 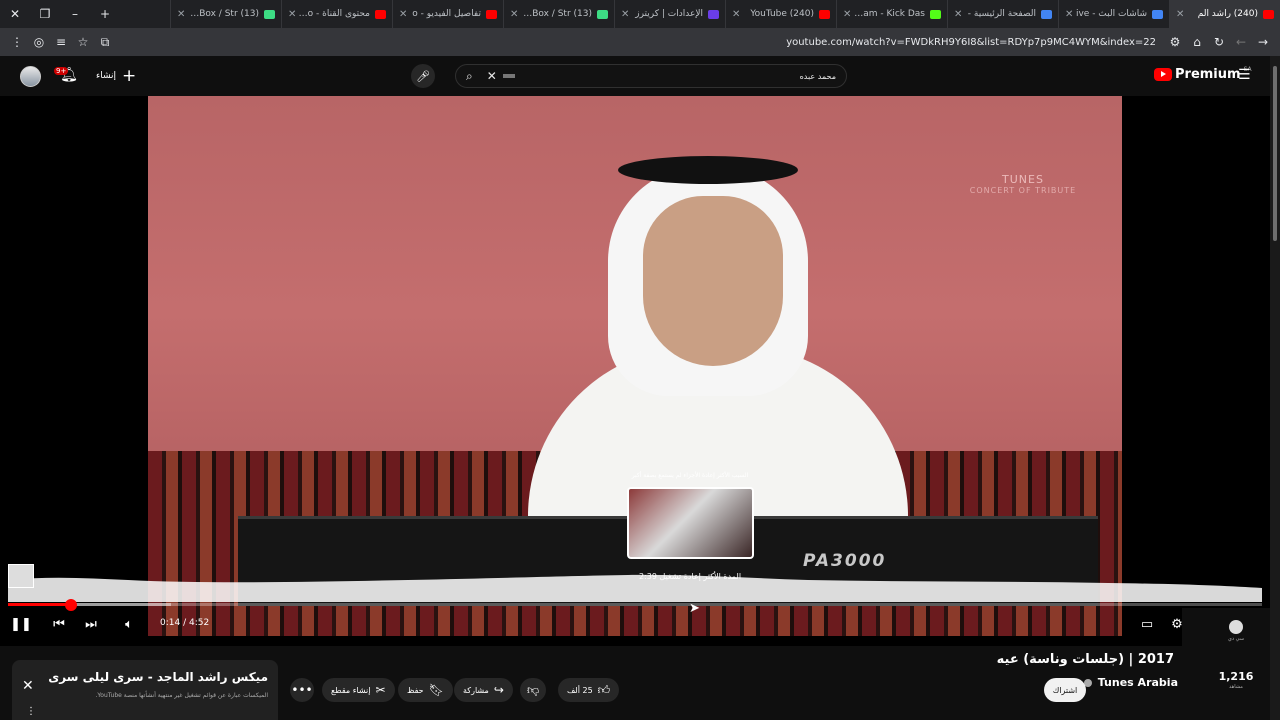 I want to click on logo-text: Premium, so click(x=1208, y=74).